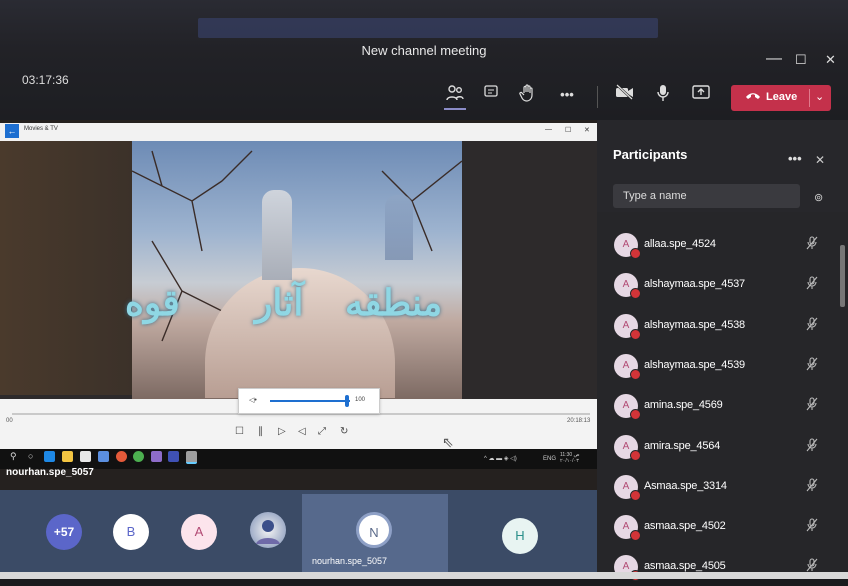 The height and width of the screenshot is (586, 848). What do you see at coordinates (683, 405) in the screenshot?
I see `participant-name: amina.spe_4569` at bounding box center [683, 405].